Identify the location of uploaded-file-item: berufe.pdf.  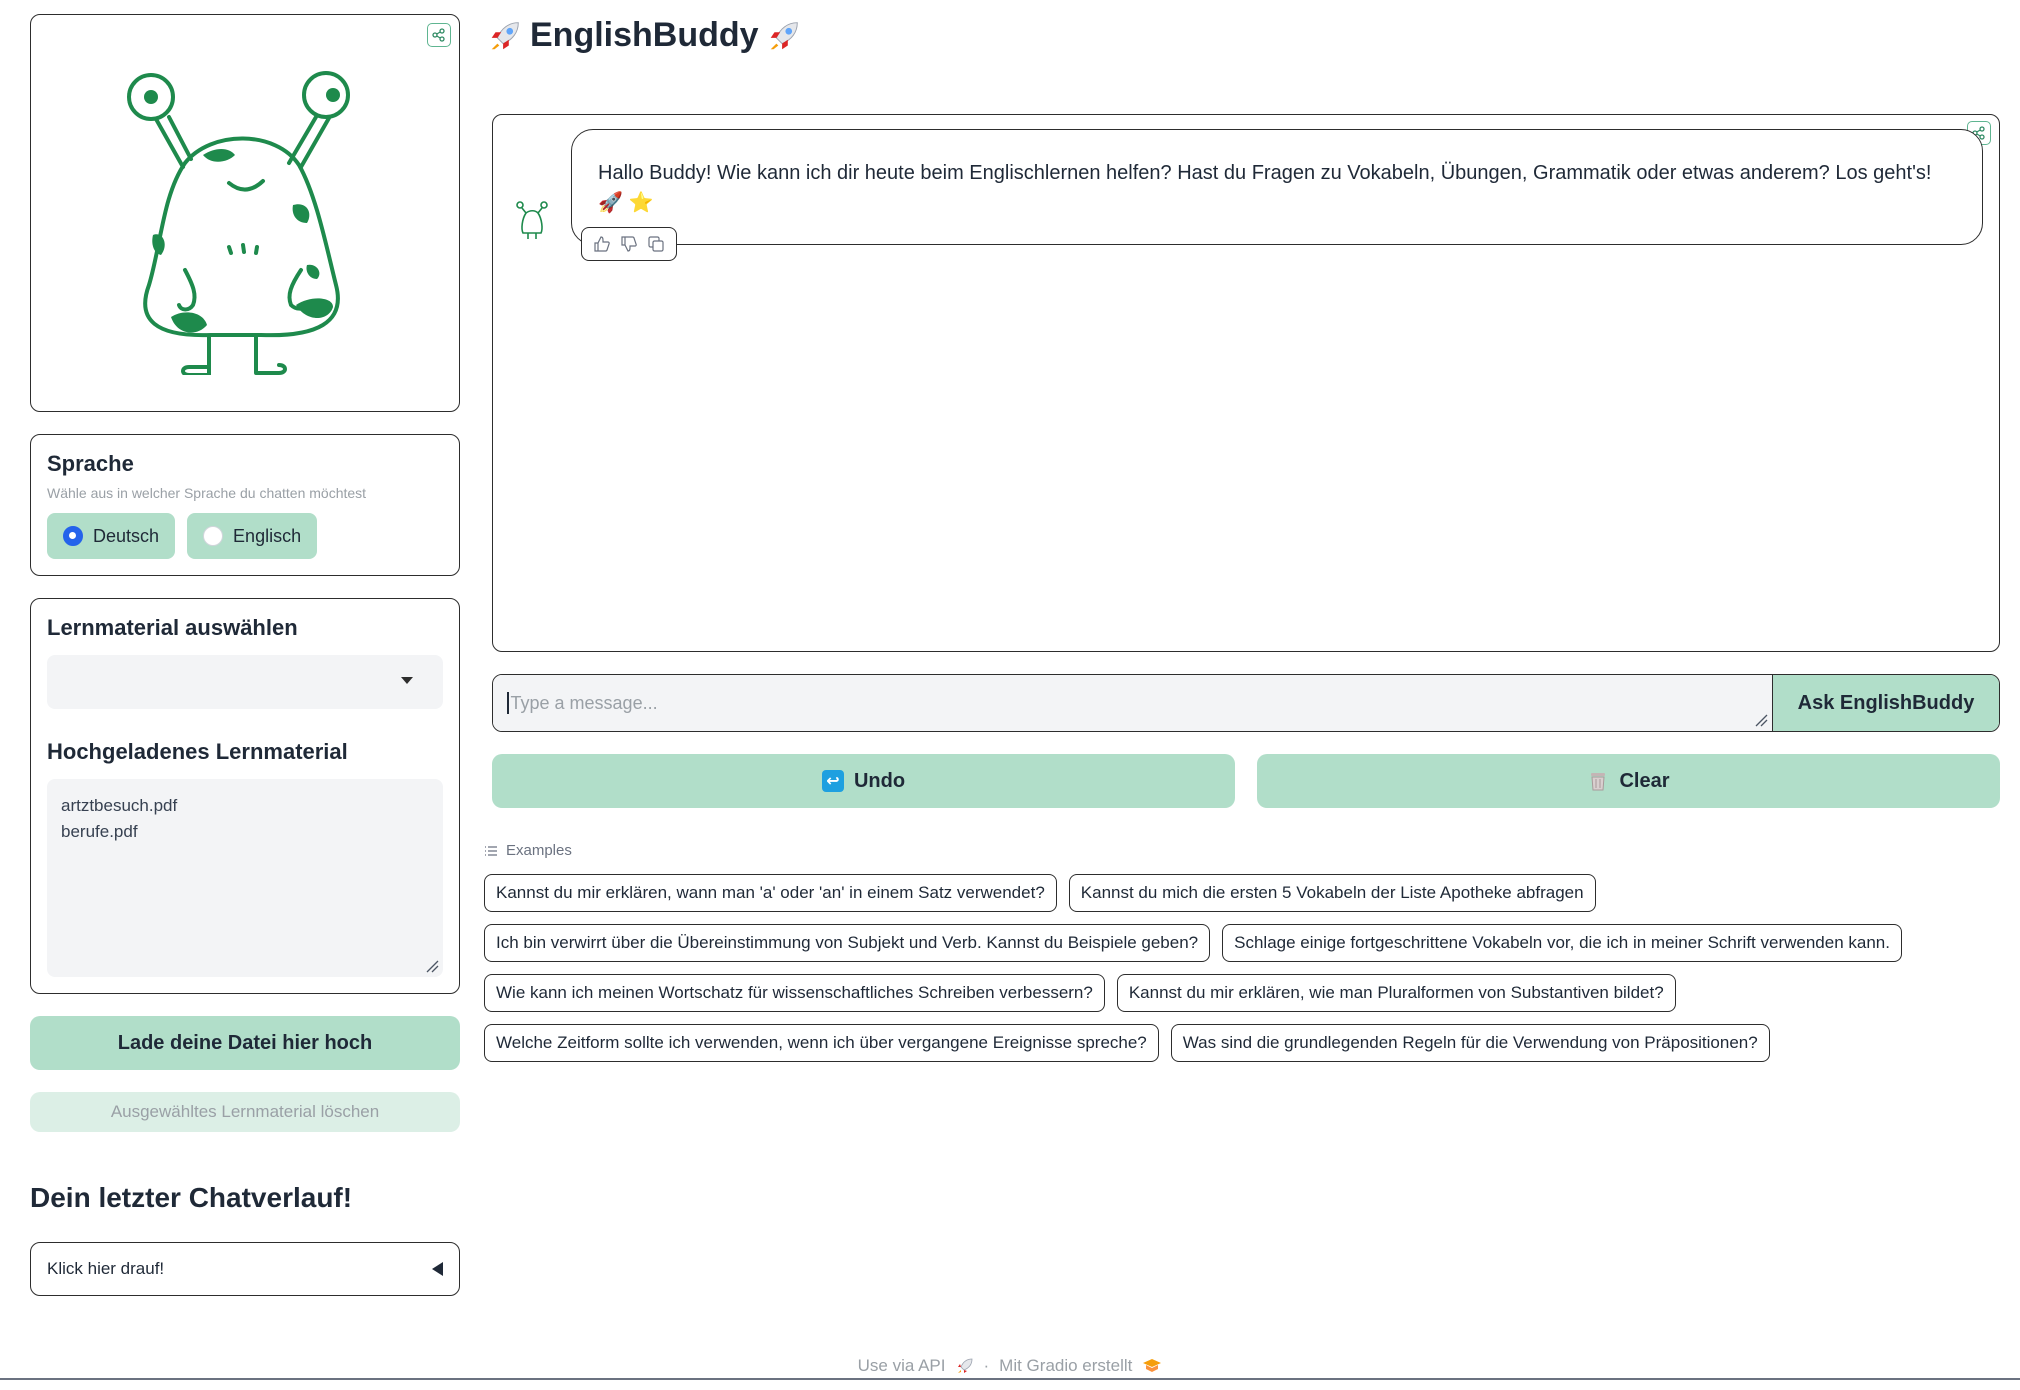
(99, 831).